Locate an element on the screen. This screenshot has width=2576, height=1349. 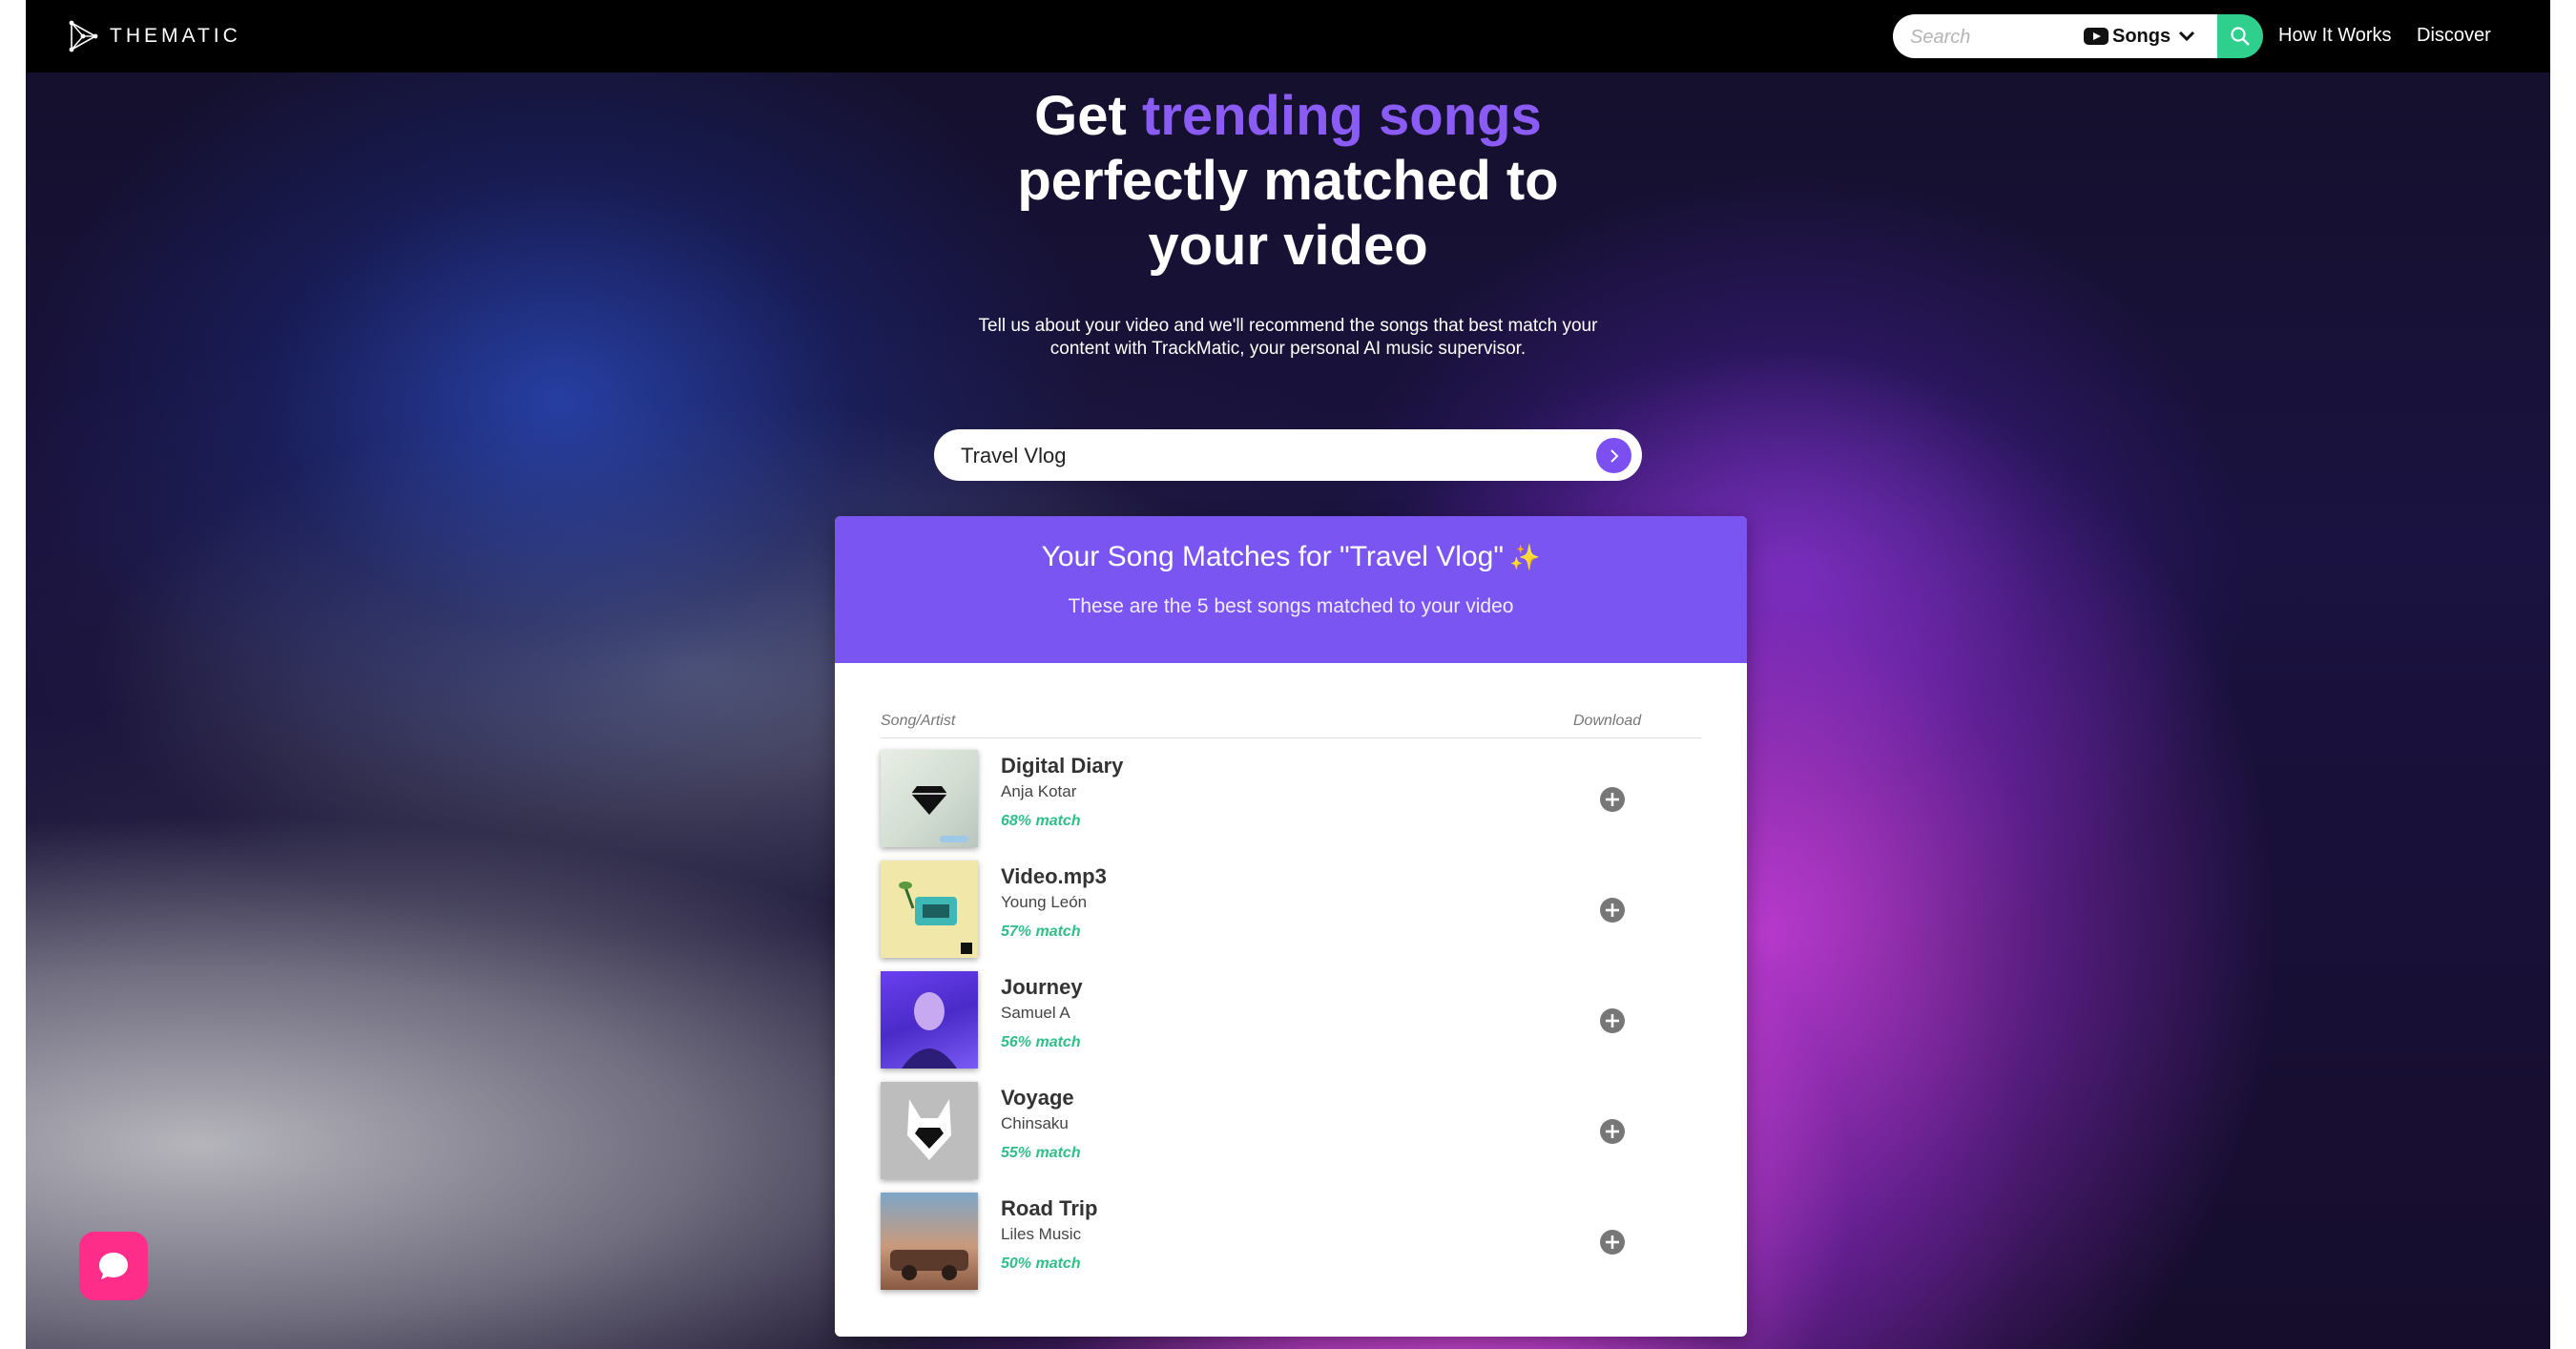
wolf-art-icon is located at coordinates (929, 1129).